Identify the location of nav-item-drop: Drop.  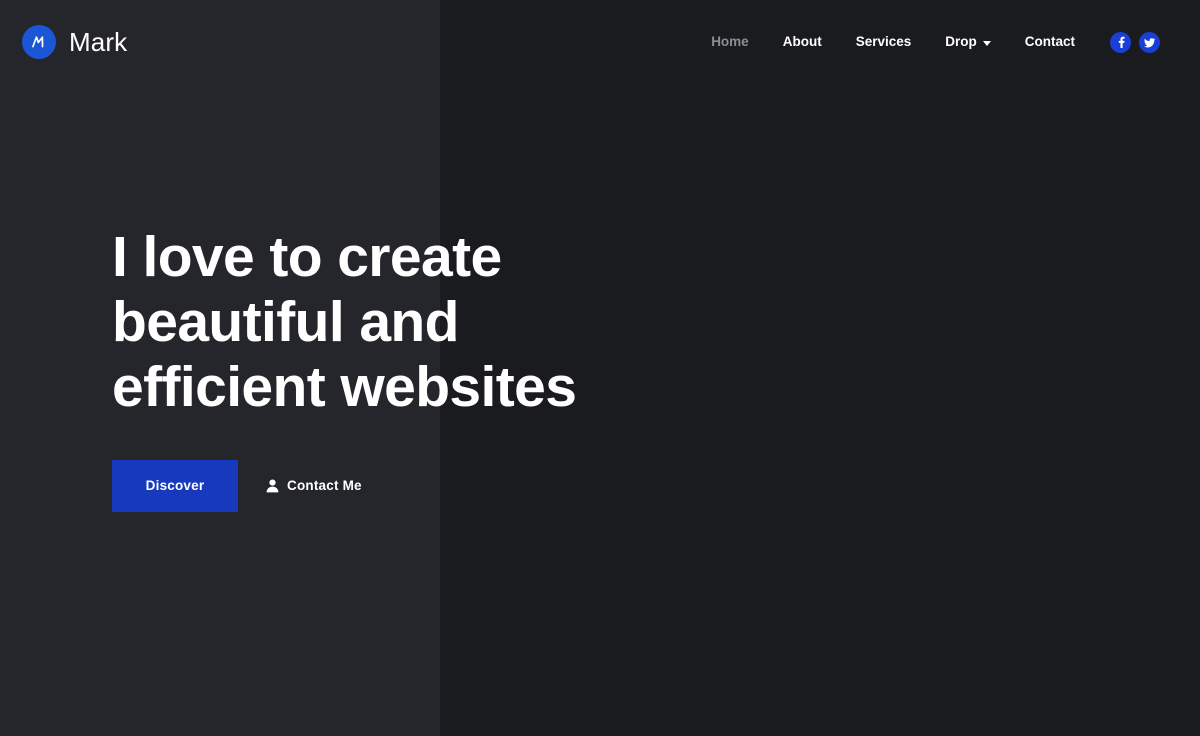
(968, 42).